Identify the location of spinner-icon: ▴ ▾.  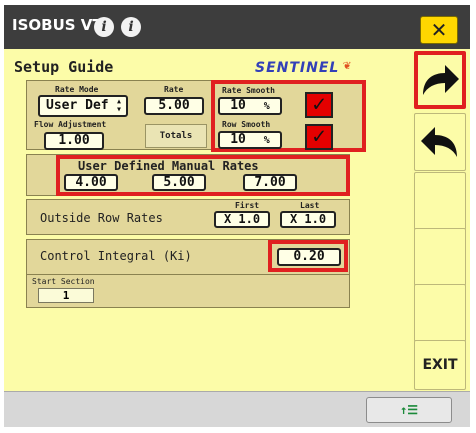
(118, 105).